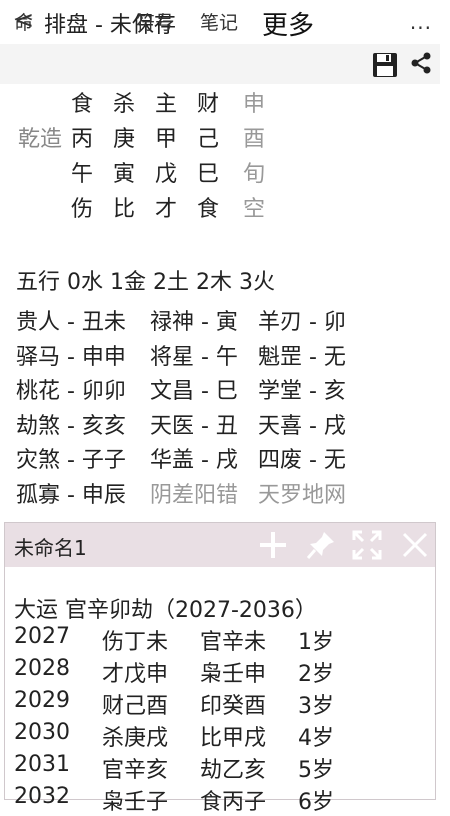  What do you see at coordinates (42, 732) in the screenshot?
I see `year-label: 2030` at bounding box center [42, 732].